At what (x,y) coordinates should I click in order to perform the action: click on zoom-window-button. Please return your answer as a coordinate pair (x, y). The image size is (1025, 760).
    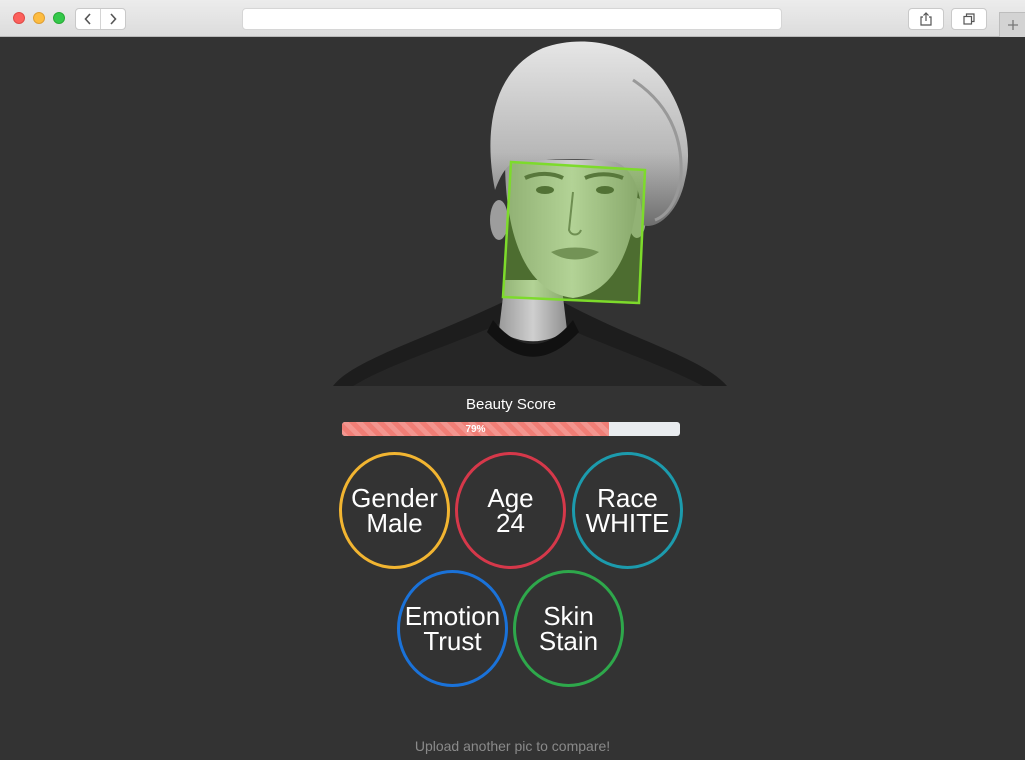
    Looking at the image, I should click on (59, 18).